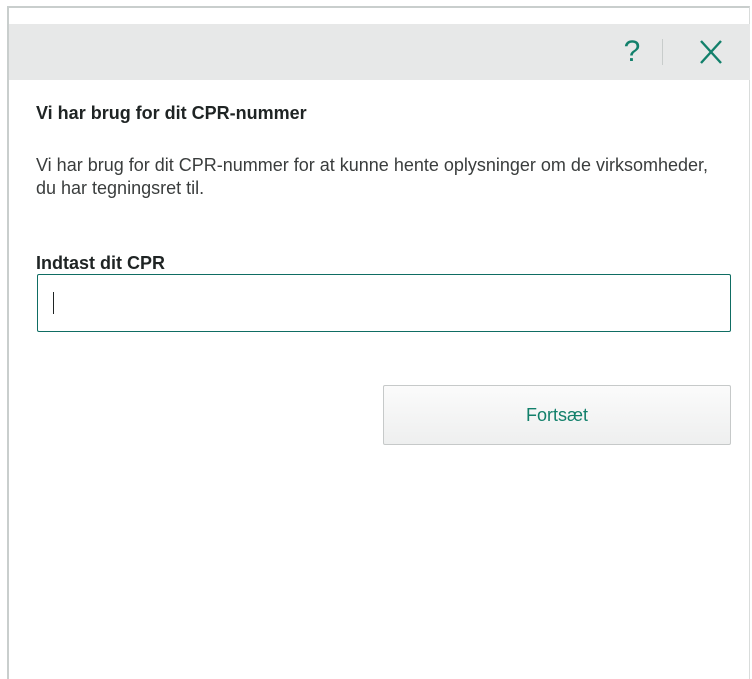 This screenshot has height=679, width=752. What do you see at coordinates (53, 303) in the screenshot?
I see `text-cursor` at bounding box center [53, 303].